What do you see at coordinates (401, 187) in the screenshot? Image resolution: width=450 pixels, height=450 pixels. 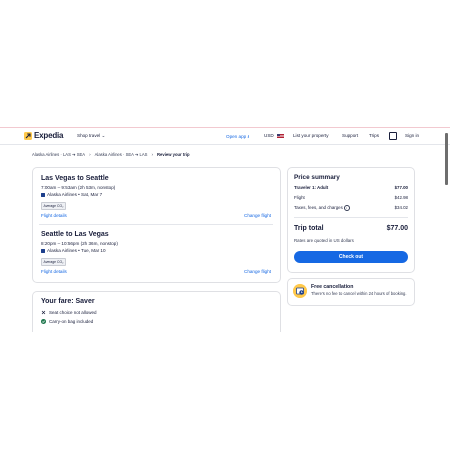 I see `traveler-value: $77.00` at bounding box center [401, 187].